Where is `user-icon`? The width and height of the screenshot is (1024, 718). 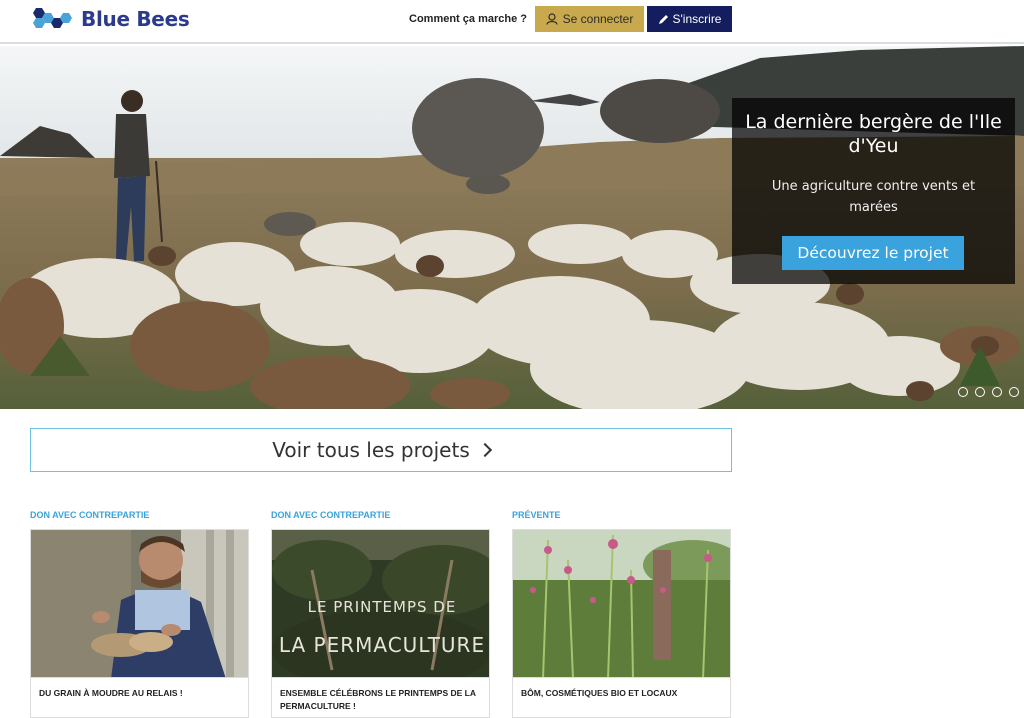 user-icon is located at coordinates (552, 19).